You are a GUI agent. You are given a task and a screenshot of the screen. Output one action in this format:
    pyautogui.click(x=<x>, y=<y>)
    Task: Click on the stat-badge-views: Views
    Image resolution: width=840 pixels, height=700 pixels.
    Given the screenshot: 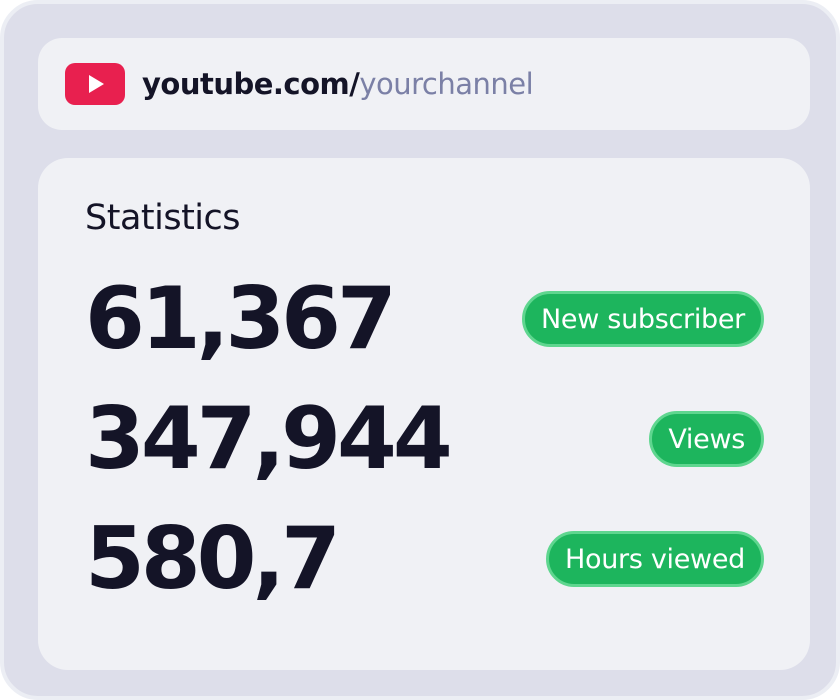 What is the action you would take?
    pyautogui.click(x=706, y=439)
    